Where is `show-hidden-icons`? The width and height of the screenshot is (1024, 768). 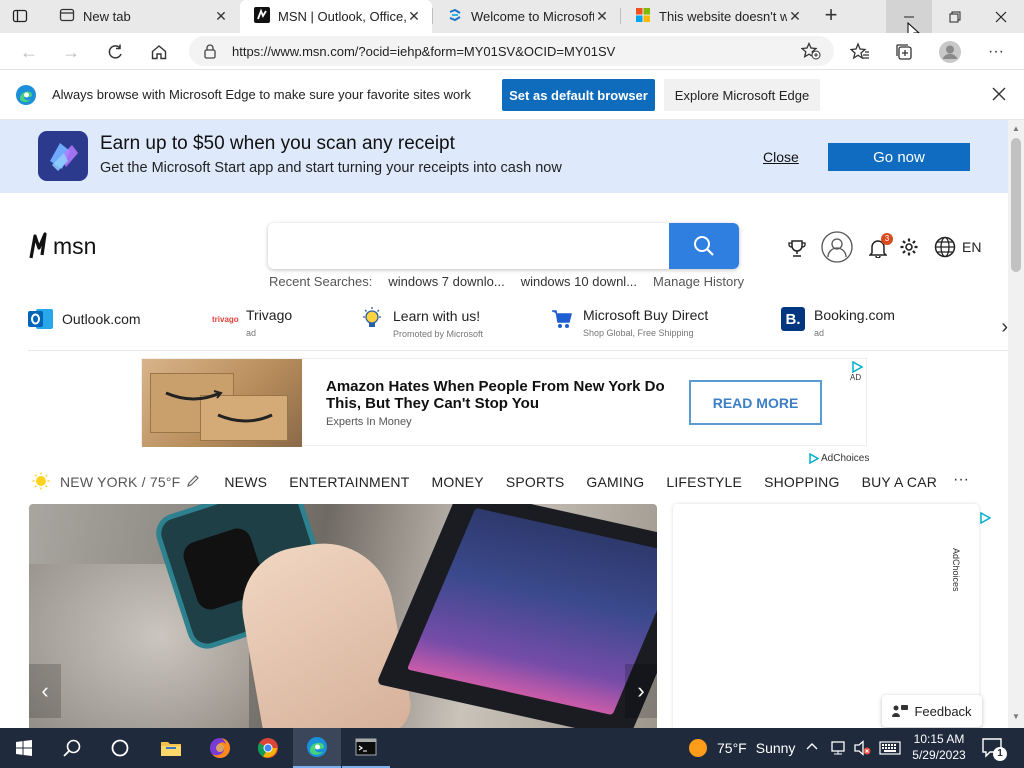
show-hidden-icons is located at coordinates (812, 748).